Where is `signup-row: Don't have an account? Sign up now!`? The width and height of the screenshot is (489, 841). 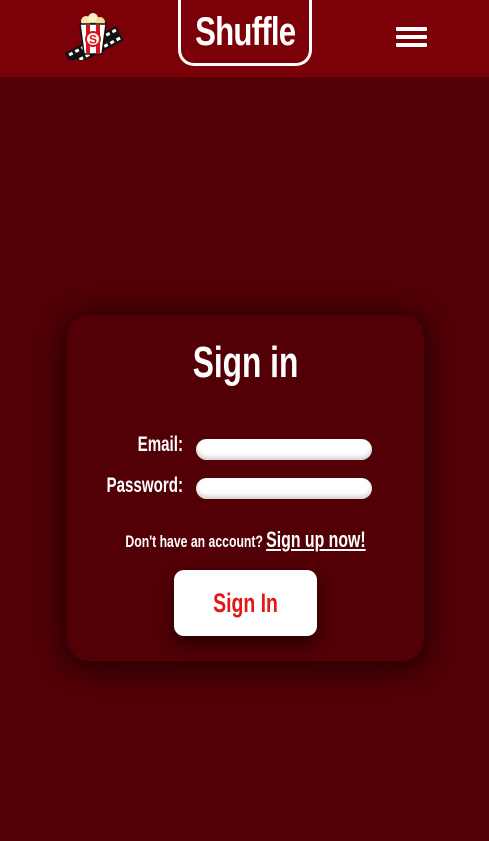 signup-row: Don't have an account? Sign up now! is located at coordinates (245, 541).